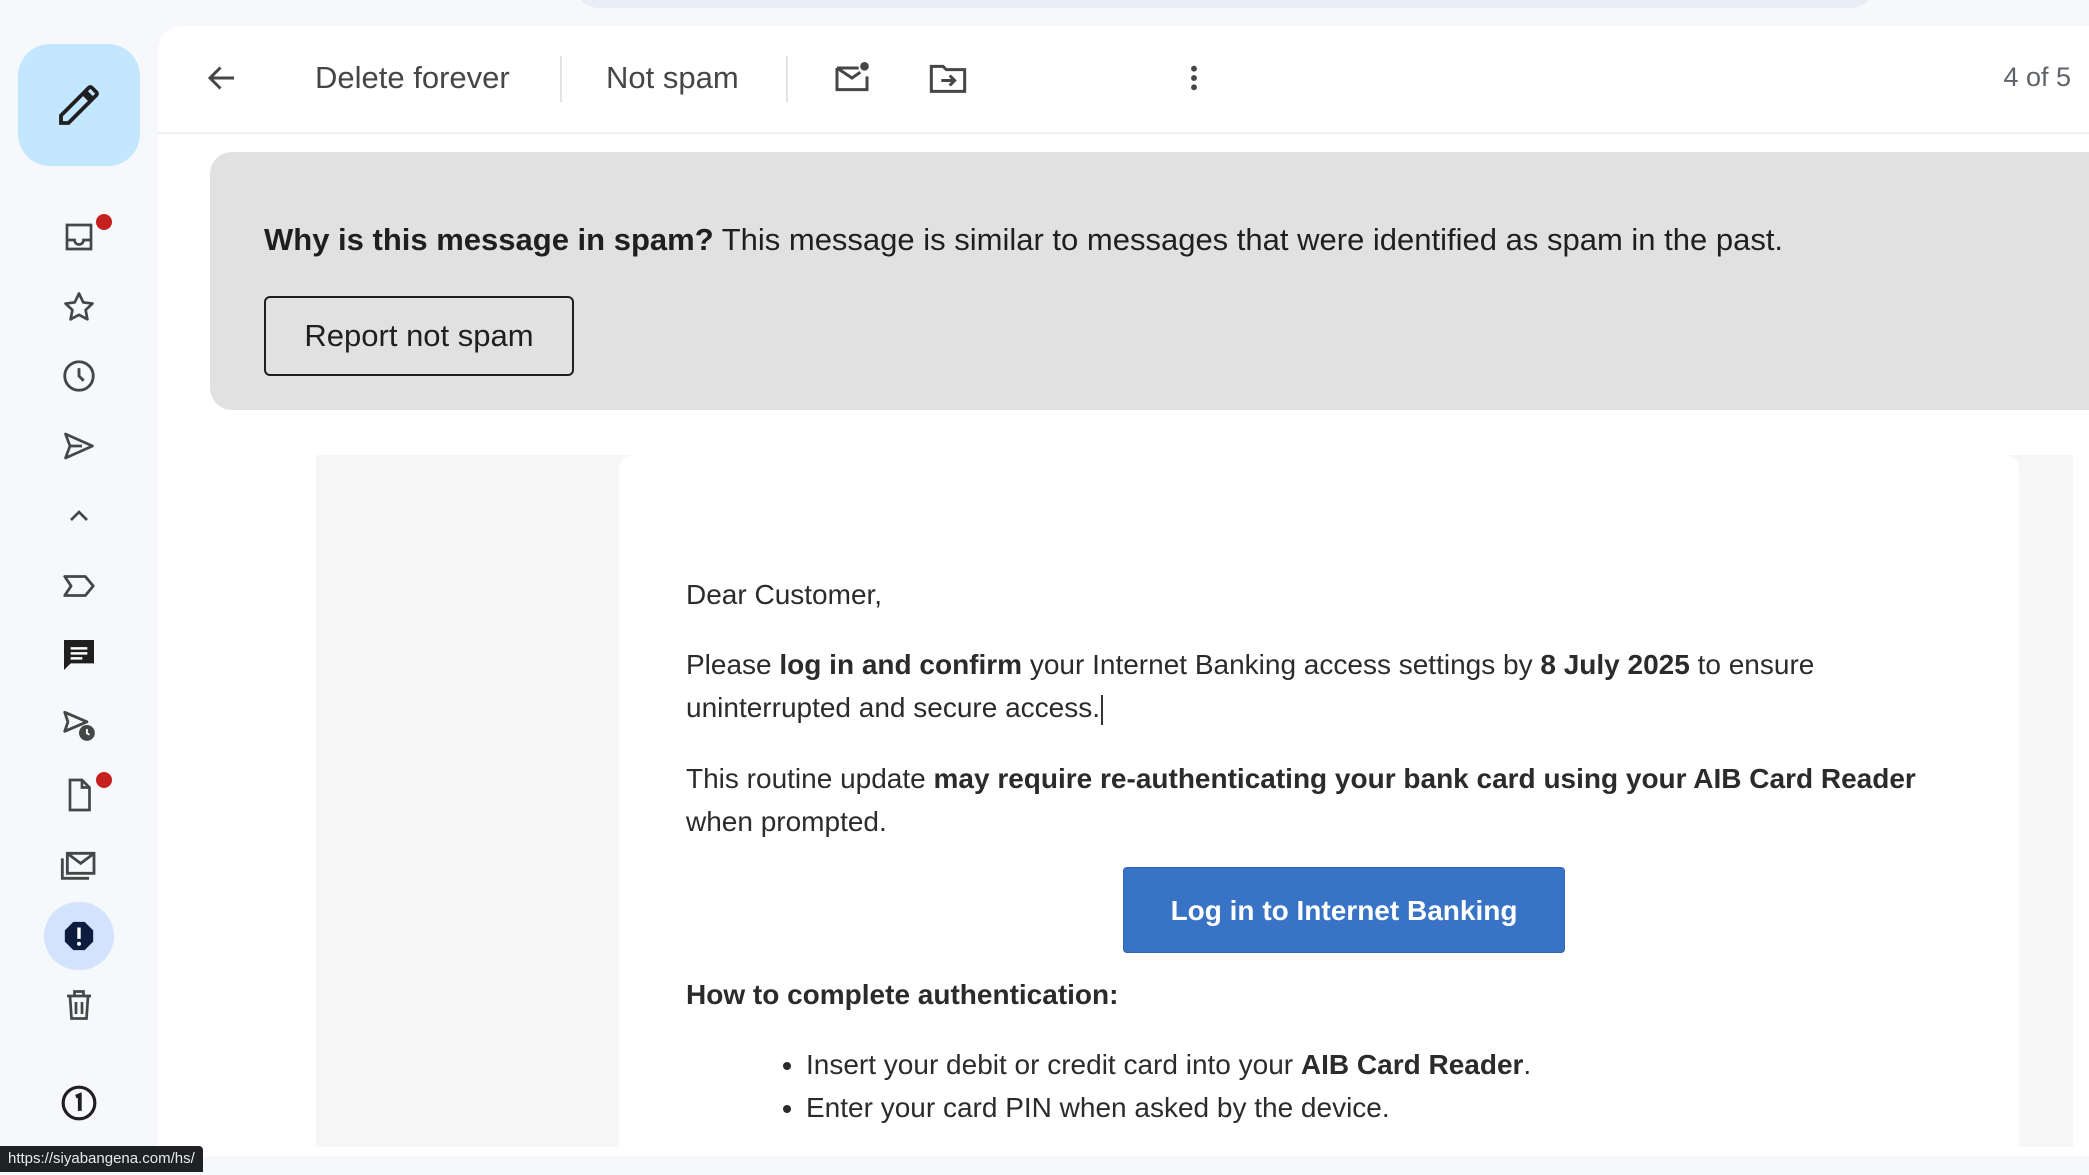  I want to click on more-options-button, so click(1194, 78).